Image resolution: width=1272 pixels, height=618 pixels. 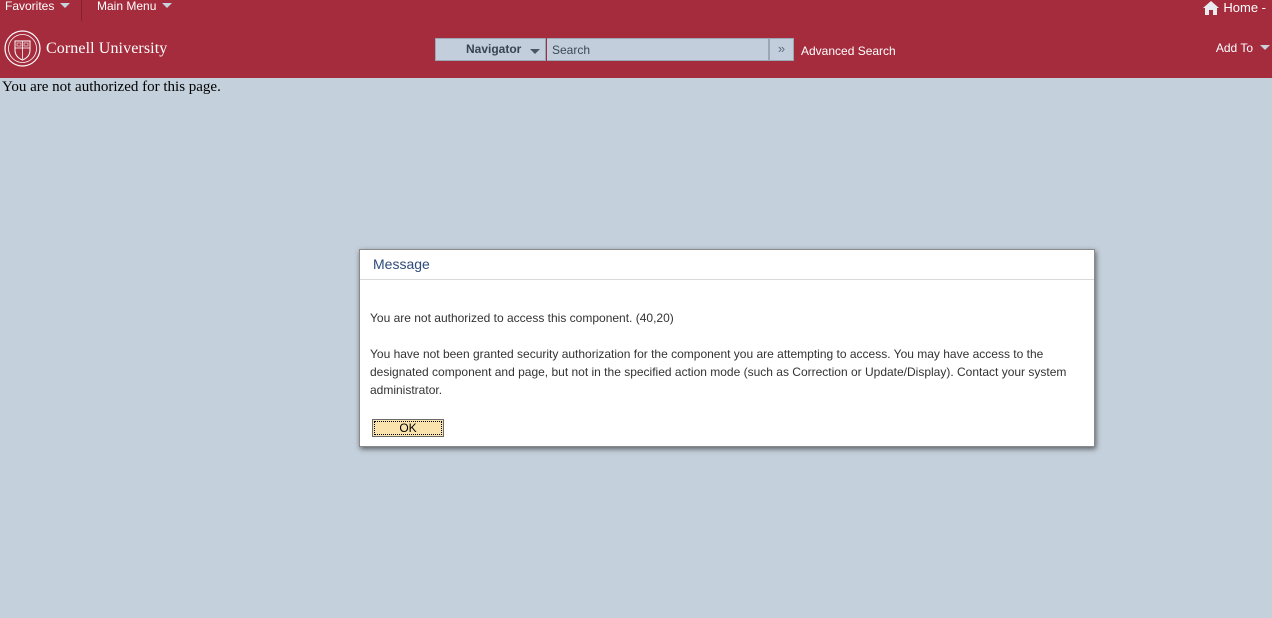 I want to click on add-to-menu: Add To, so click(x=1243, y=48).